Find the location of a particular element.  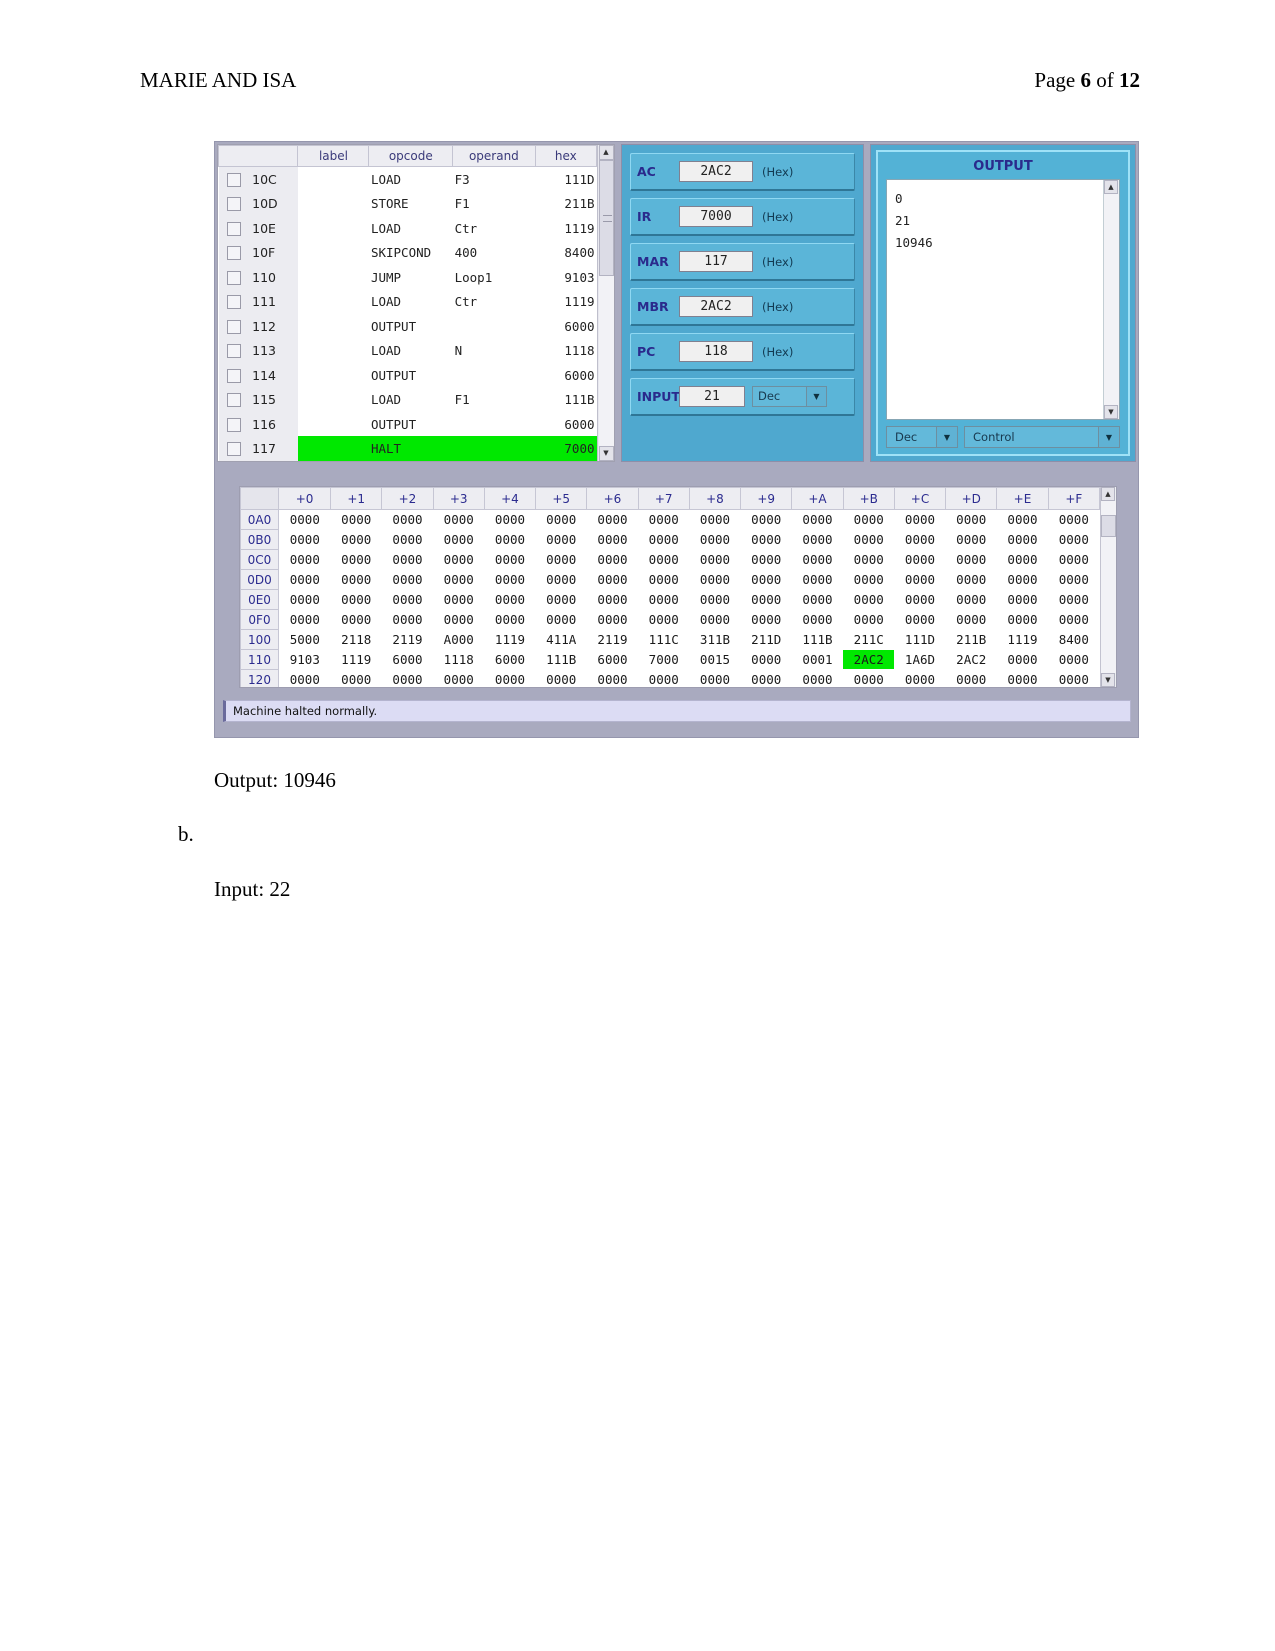

memory-col-header: +7 is located at coordinates (663, 498).